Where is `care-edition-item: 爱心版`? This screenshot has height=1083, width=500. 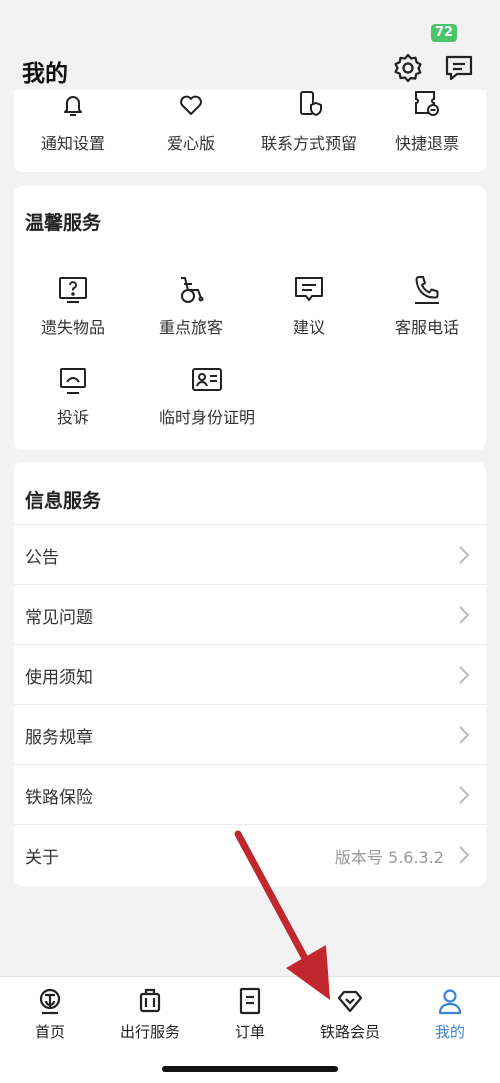
care-edition-item: 爱心版 is located at coordinates (191, 122).